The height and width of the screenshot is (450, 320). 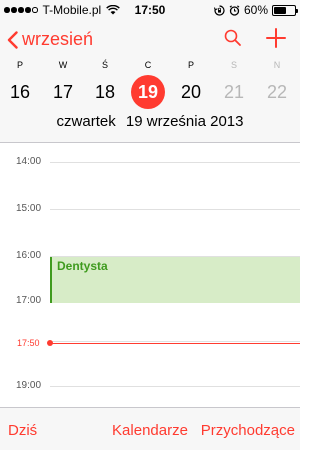 I want to click on day-19: C 19, so click(x=148, y=83).